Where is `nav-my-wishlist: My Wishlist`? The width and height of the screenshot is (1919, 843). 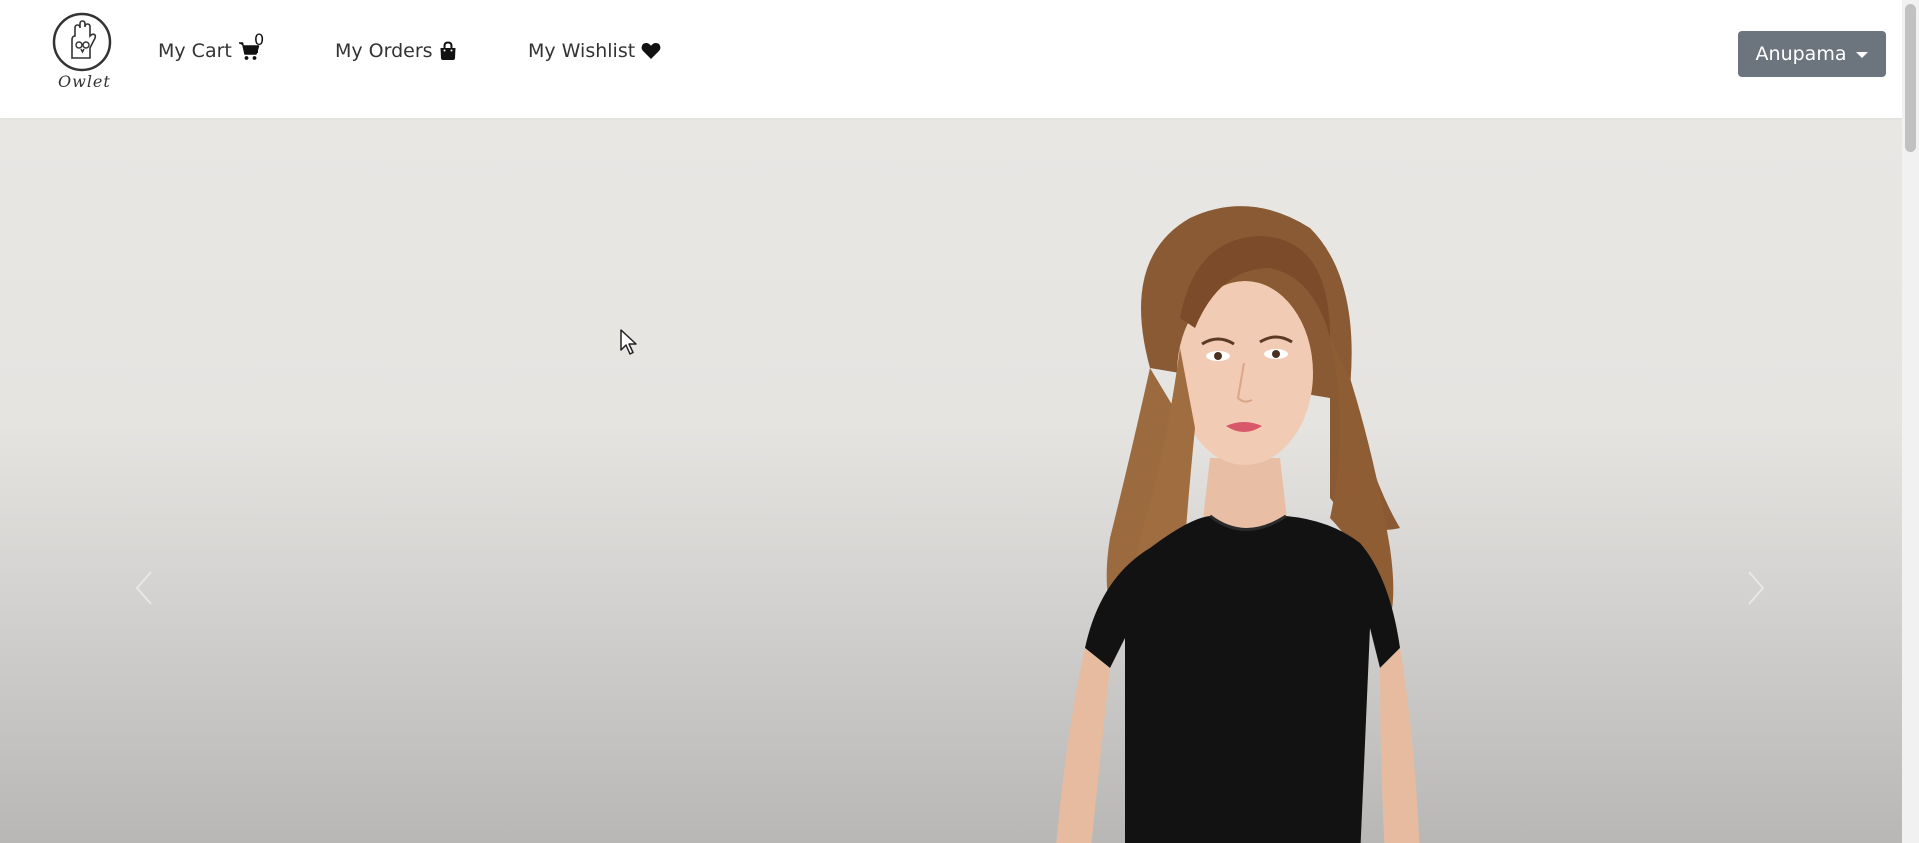 nav-my-wishlist: My Wishlist is located at coordinates (594, 51).